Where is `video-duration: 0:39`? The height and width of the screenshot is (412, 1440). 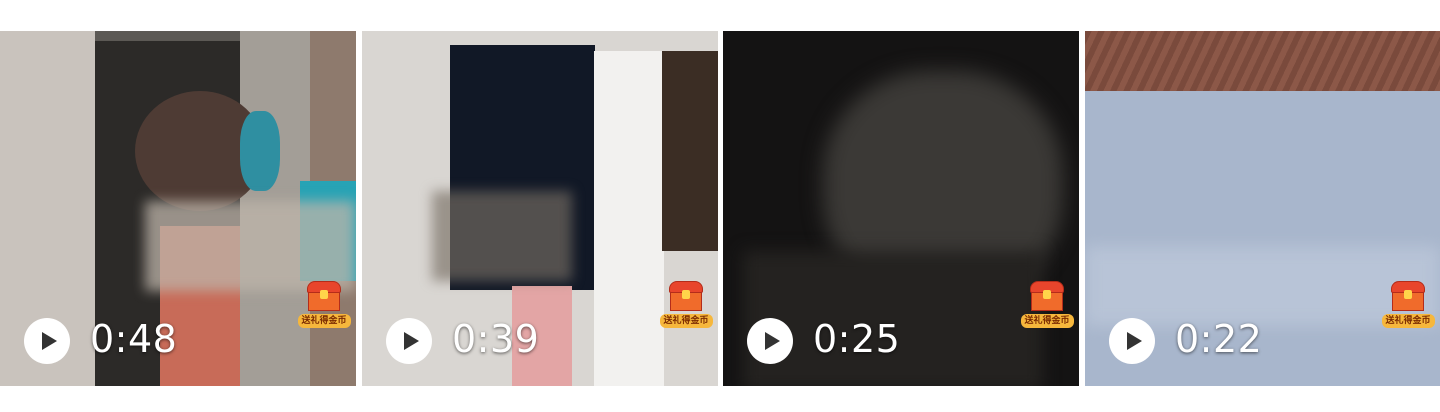 video-duration: 0:39 is located at coordinates (496, 339).